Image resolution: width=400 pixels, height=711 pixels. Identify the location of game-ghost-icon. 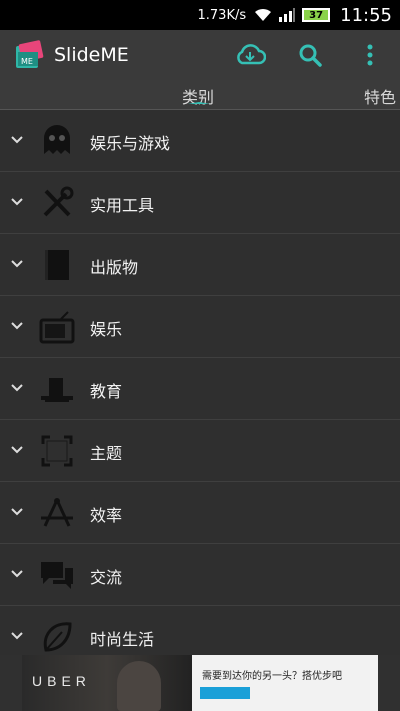
(57, 141).